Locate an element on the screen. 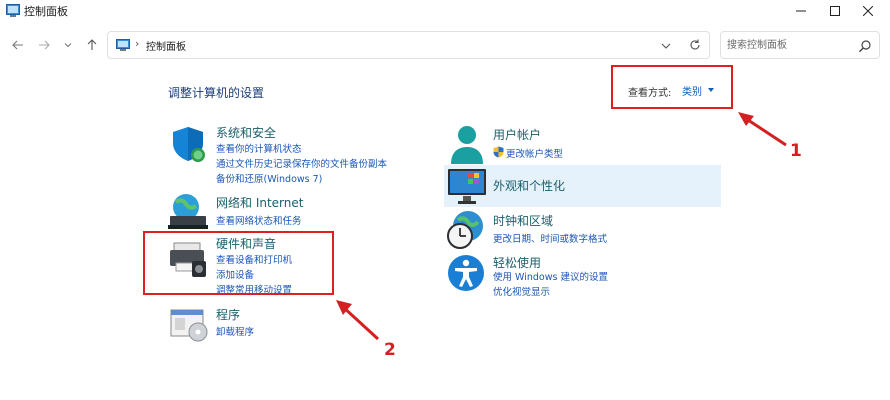 Image resolution: width=890 pixels, height=400 pixels. uac-shield-icon is located at coordinates (498, 152).